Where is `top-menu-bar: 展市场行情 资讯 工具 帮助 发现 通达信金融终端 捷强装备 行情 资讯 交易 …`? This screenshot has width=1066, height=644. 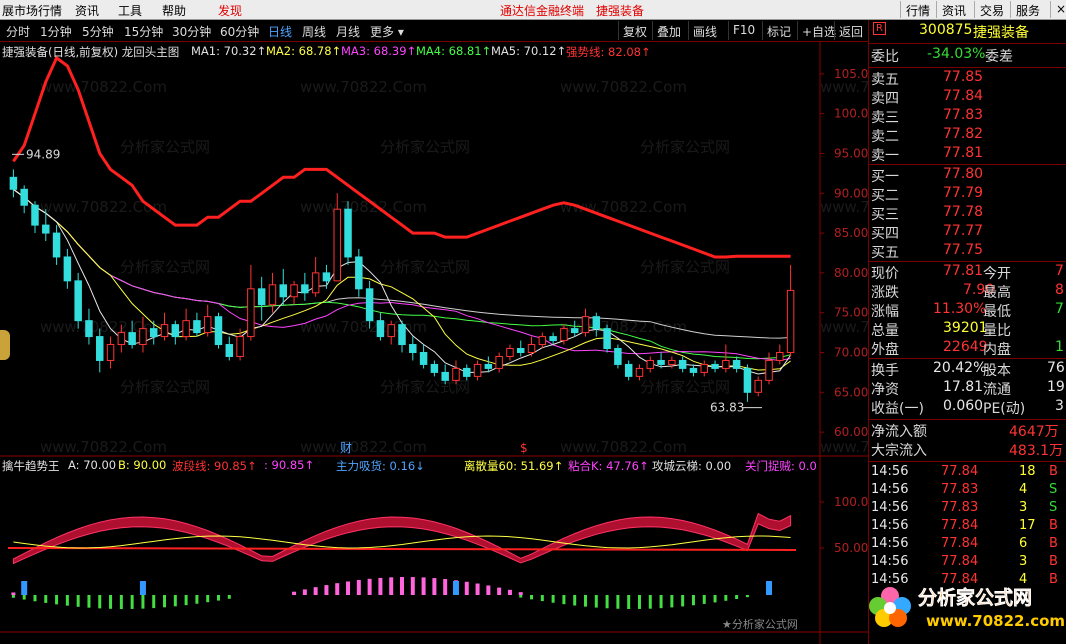
top-menu-bar: 展市场行情 资讯 工具 帮助 发现 通达信金融终端 捷强装备 行情 资讯 交易 … is located at coordinates (533, 10).